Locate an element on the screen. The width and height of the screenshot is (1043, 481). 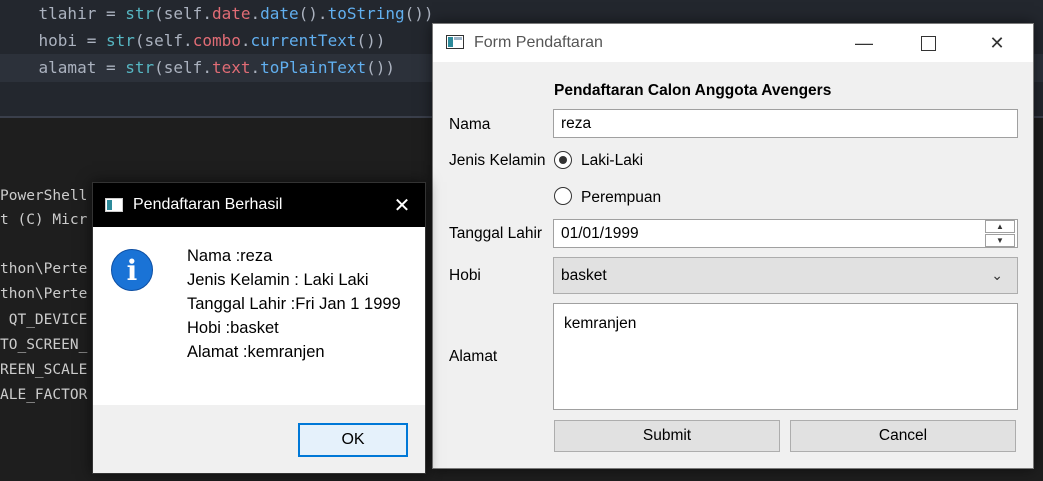
terminal-line: ALE_FACTOR is located at coordinates (44, 395).